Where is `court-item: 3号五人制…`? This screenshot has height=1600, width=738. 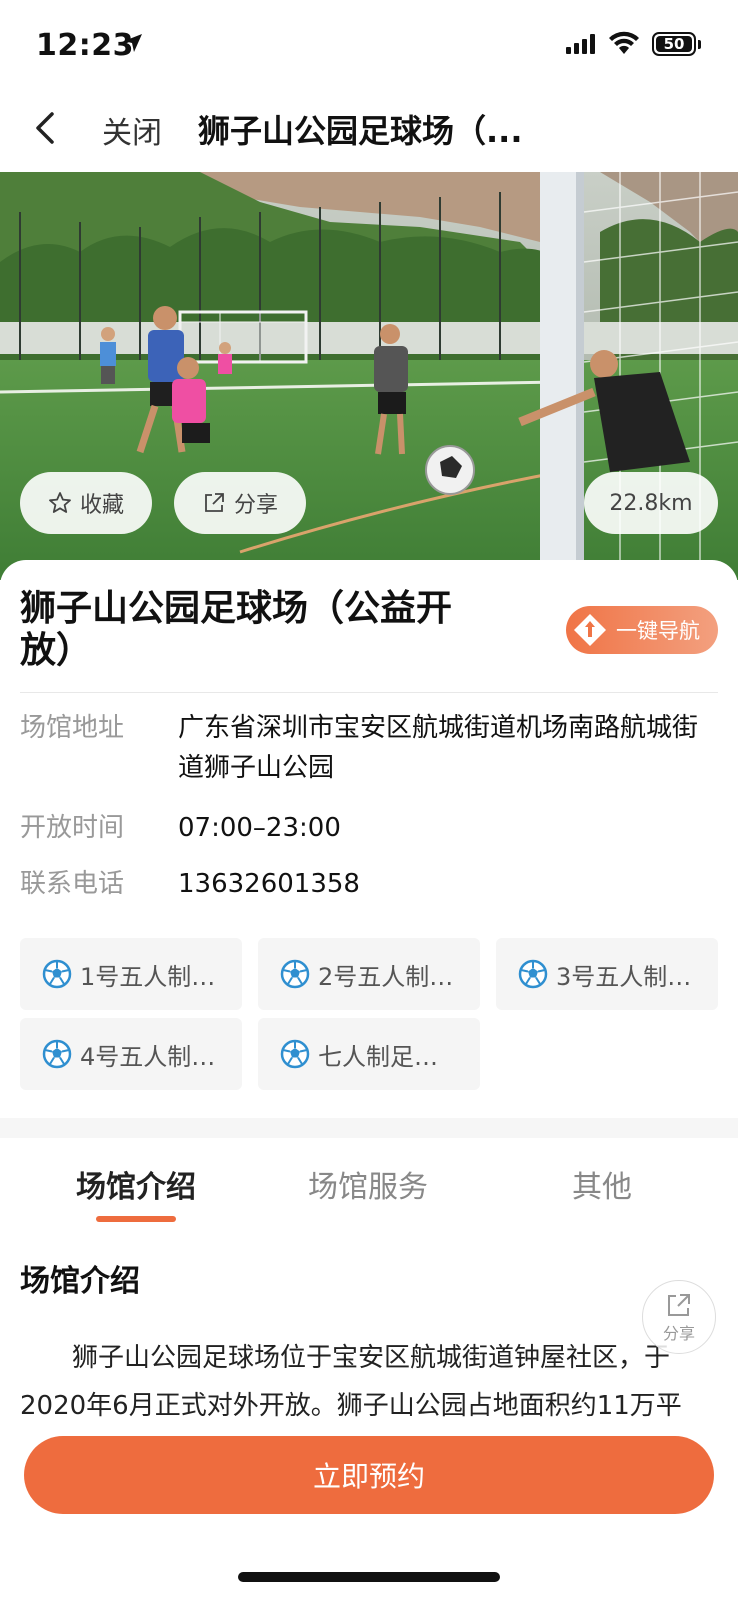 court-item: 3号五人制… is located at coordinates (607, 974).